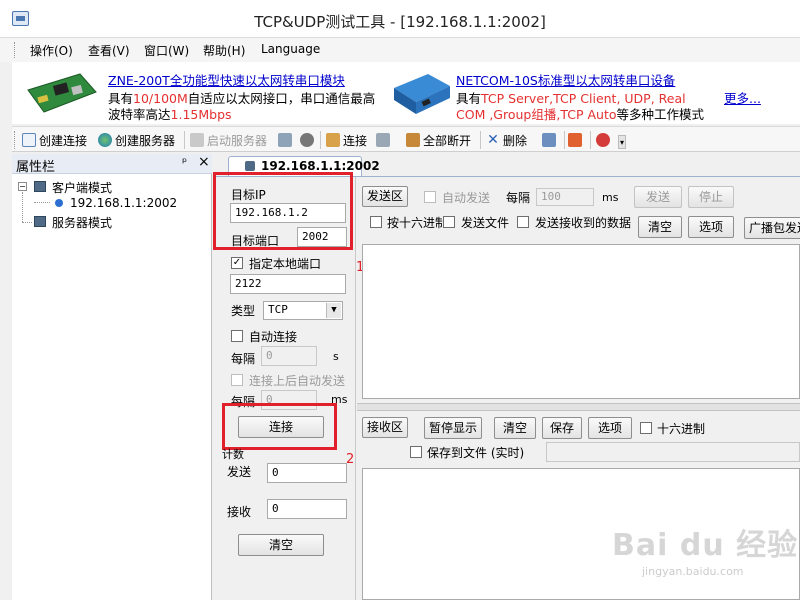 Image resolution: width=800 pixels, height=600 pixels. Describe the element at coordinates (576, 140) in the screenshot. I see `power-button` at that location.